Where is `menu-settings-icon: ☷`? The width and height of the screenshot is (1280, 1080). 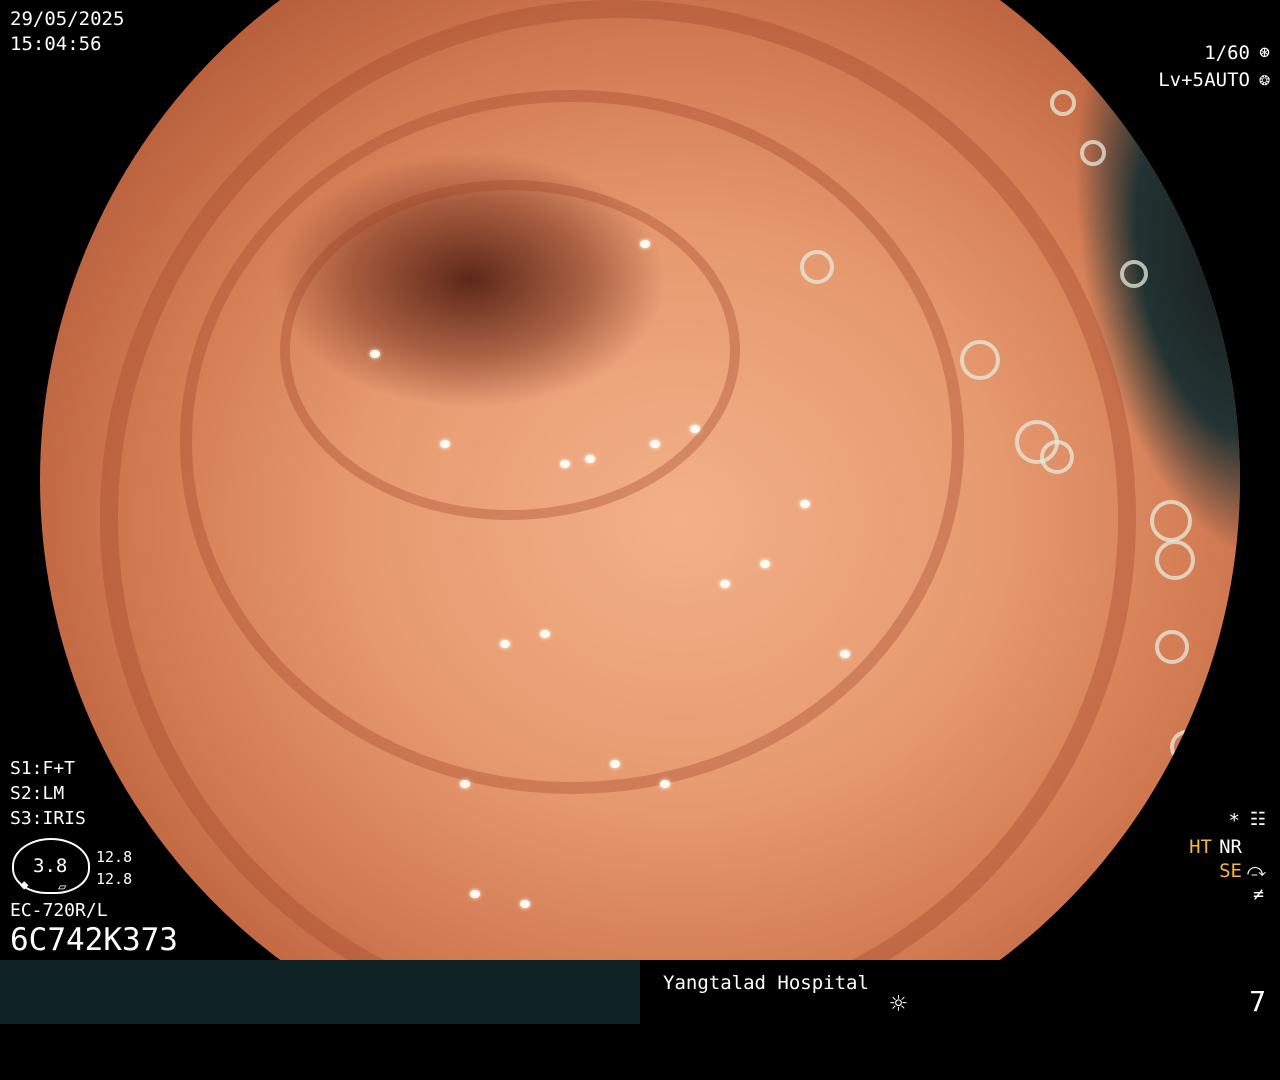 menu-settings-icon: ☷ is located at coordinates (1257, 819).